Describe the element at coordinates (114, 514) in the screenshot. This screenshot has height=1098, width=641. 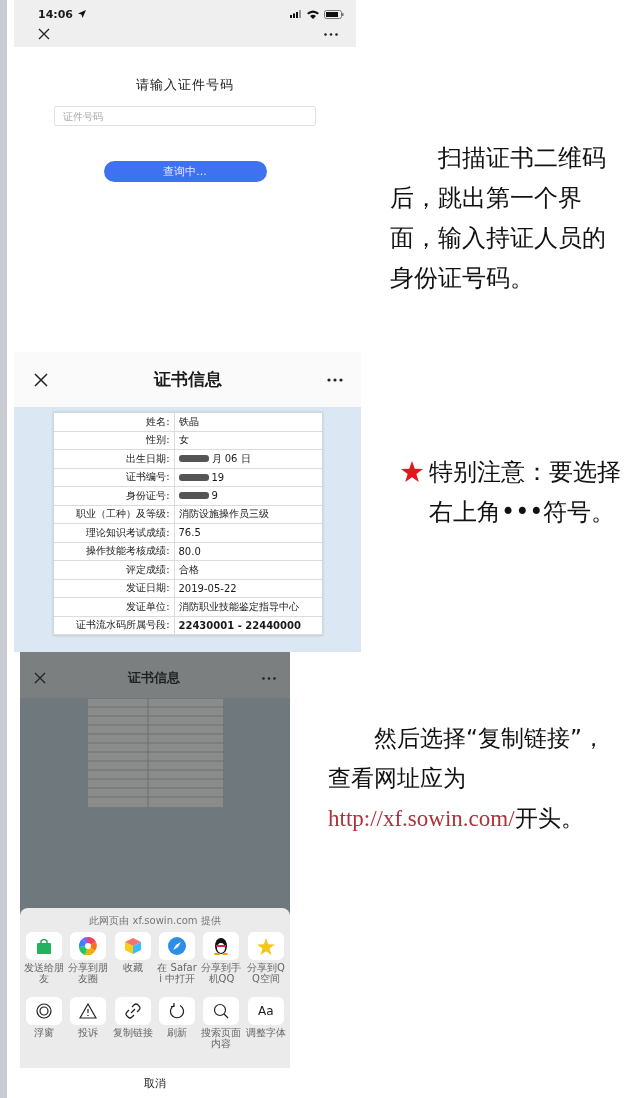
I see `table-cell: 职业（工种）及等级:` at that location.